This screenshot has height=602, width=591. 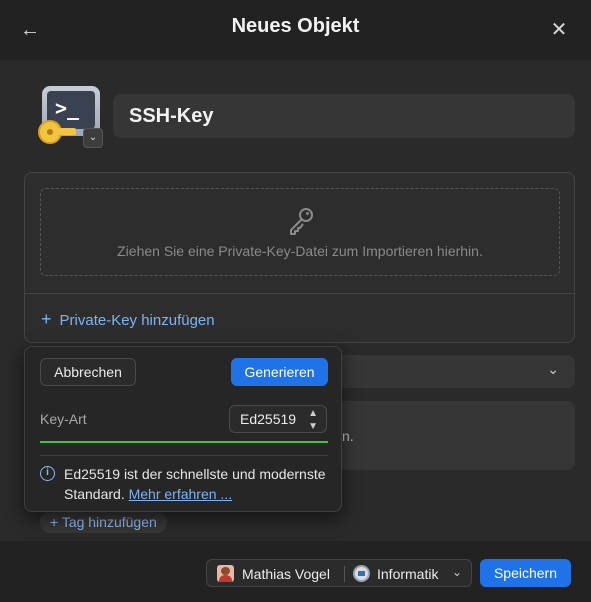 I want to click on add-tag-button: + Tag hinzufügen, so click(x=103, y=522).